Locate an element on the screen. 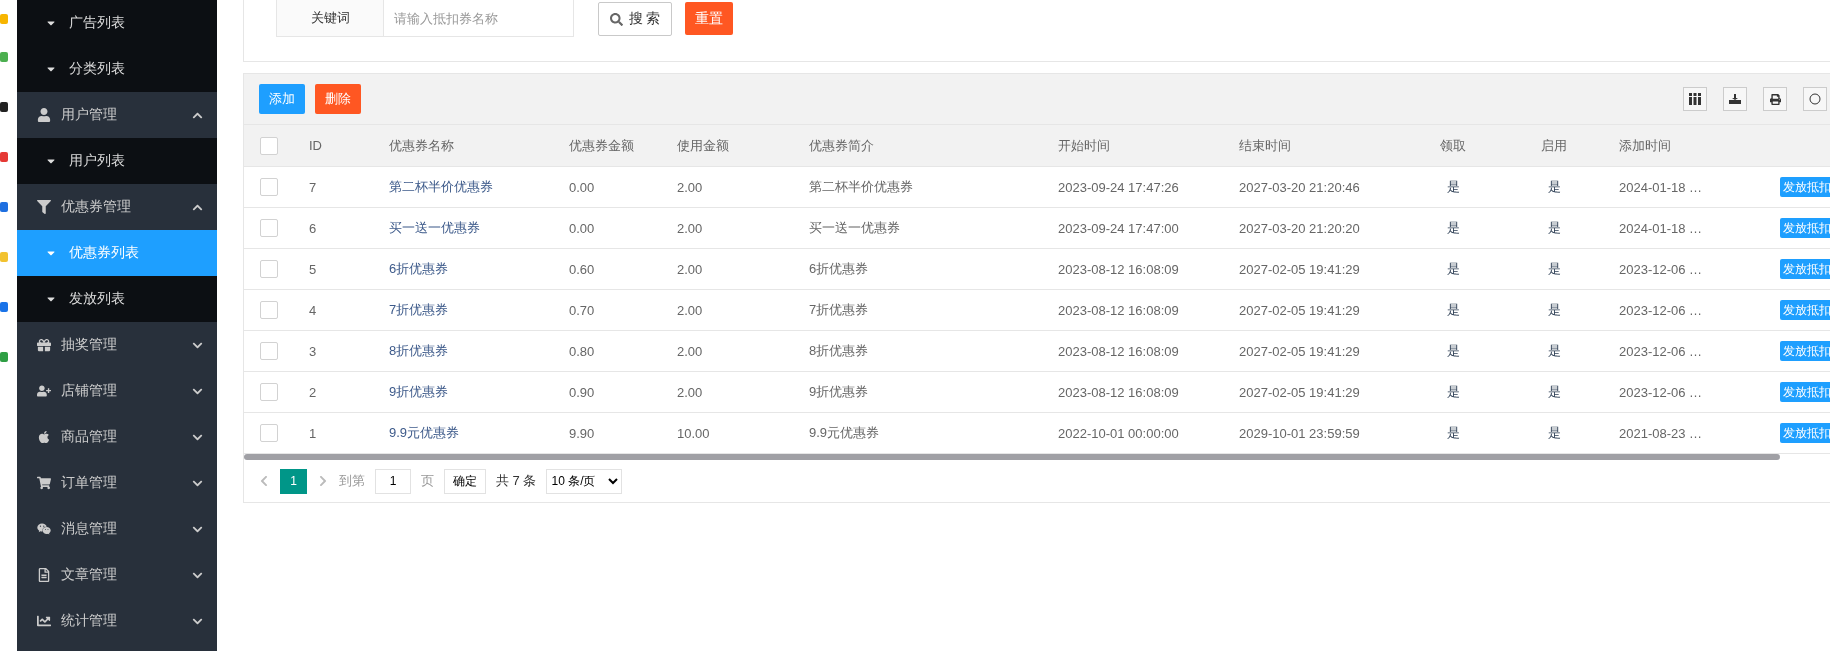 The height and width of the screenshot is (651, 1830). table-cell-text: 1 is located at coordinates (313, 433).